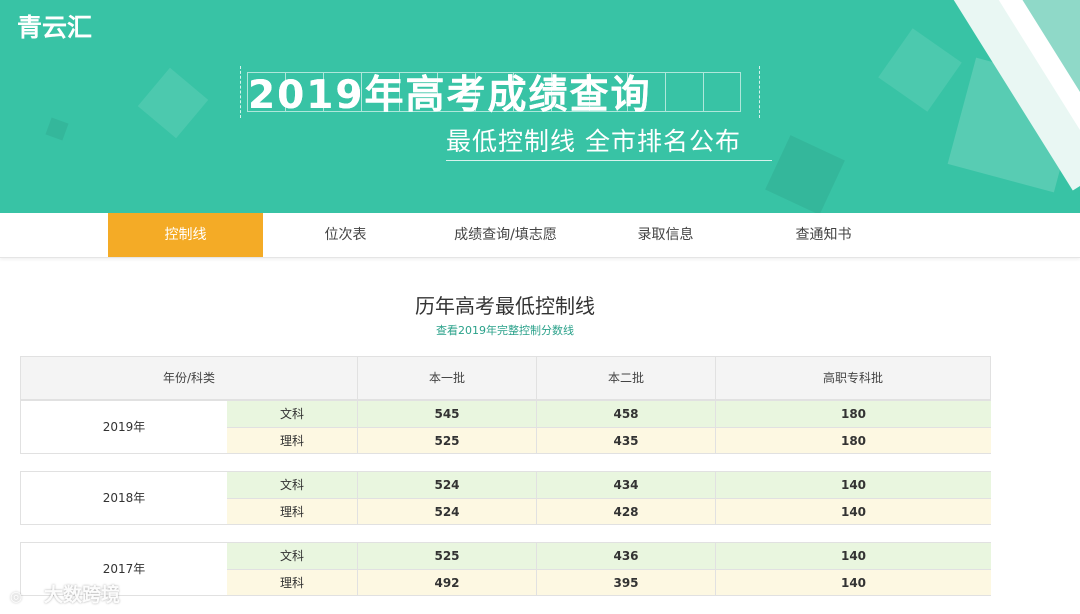  What do you see at coordinates (609, 160) in the screenshot?
I see `subtitle-underline` at bounding box center [609, 160].